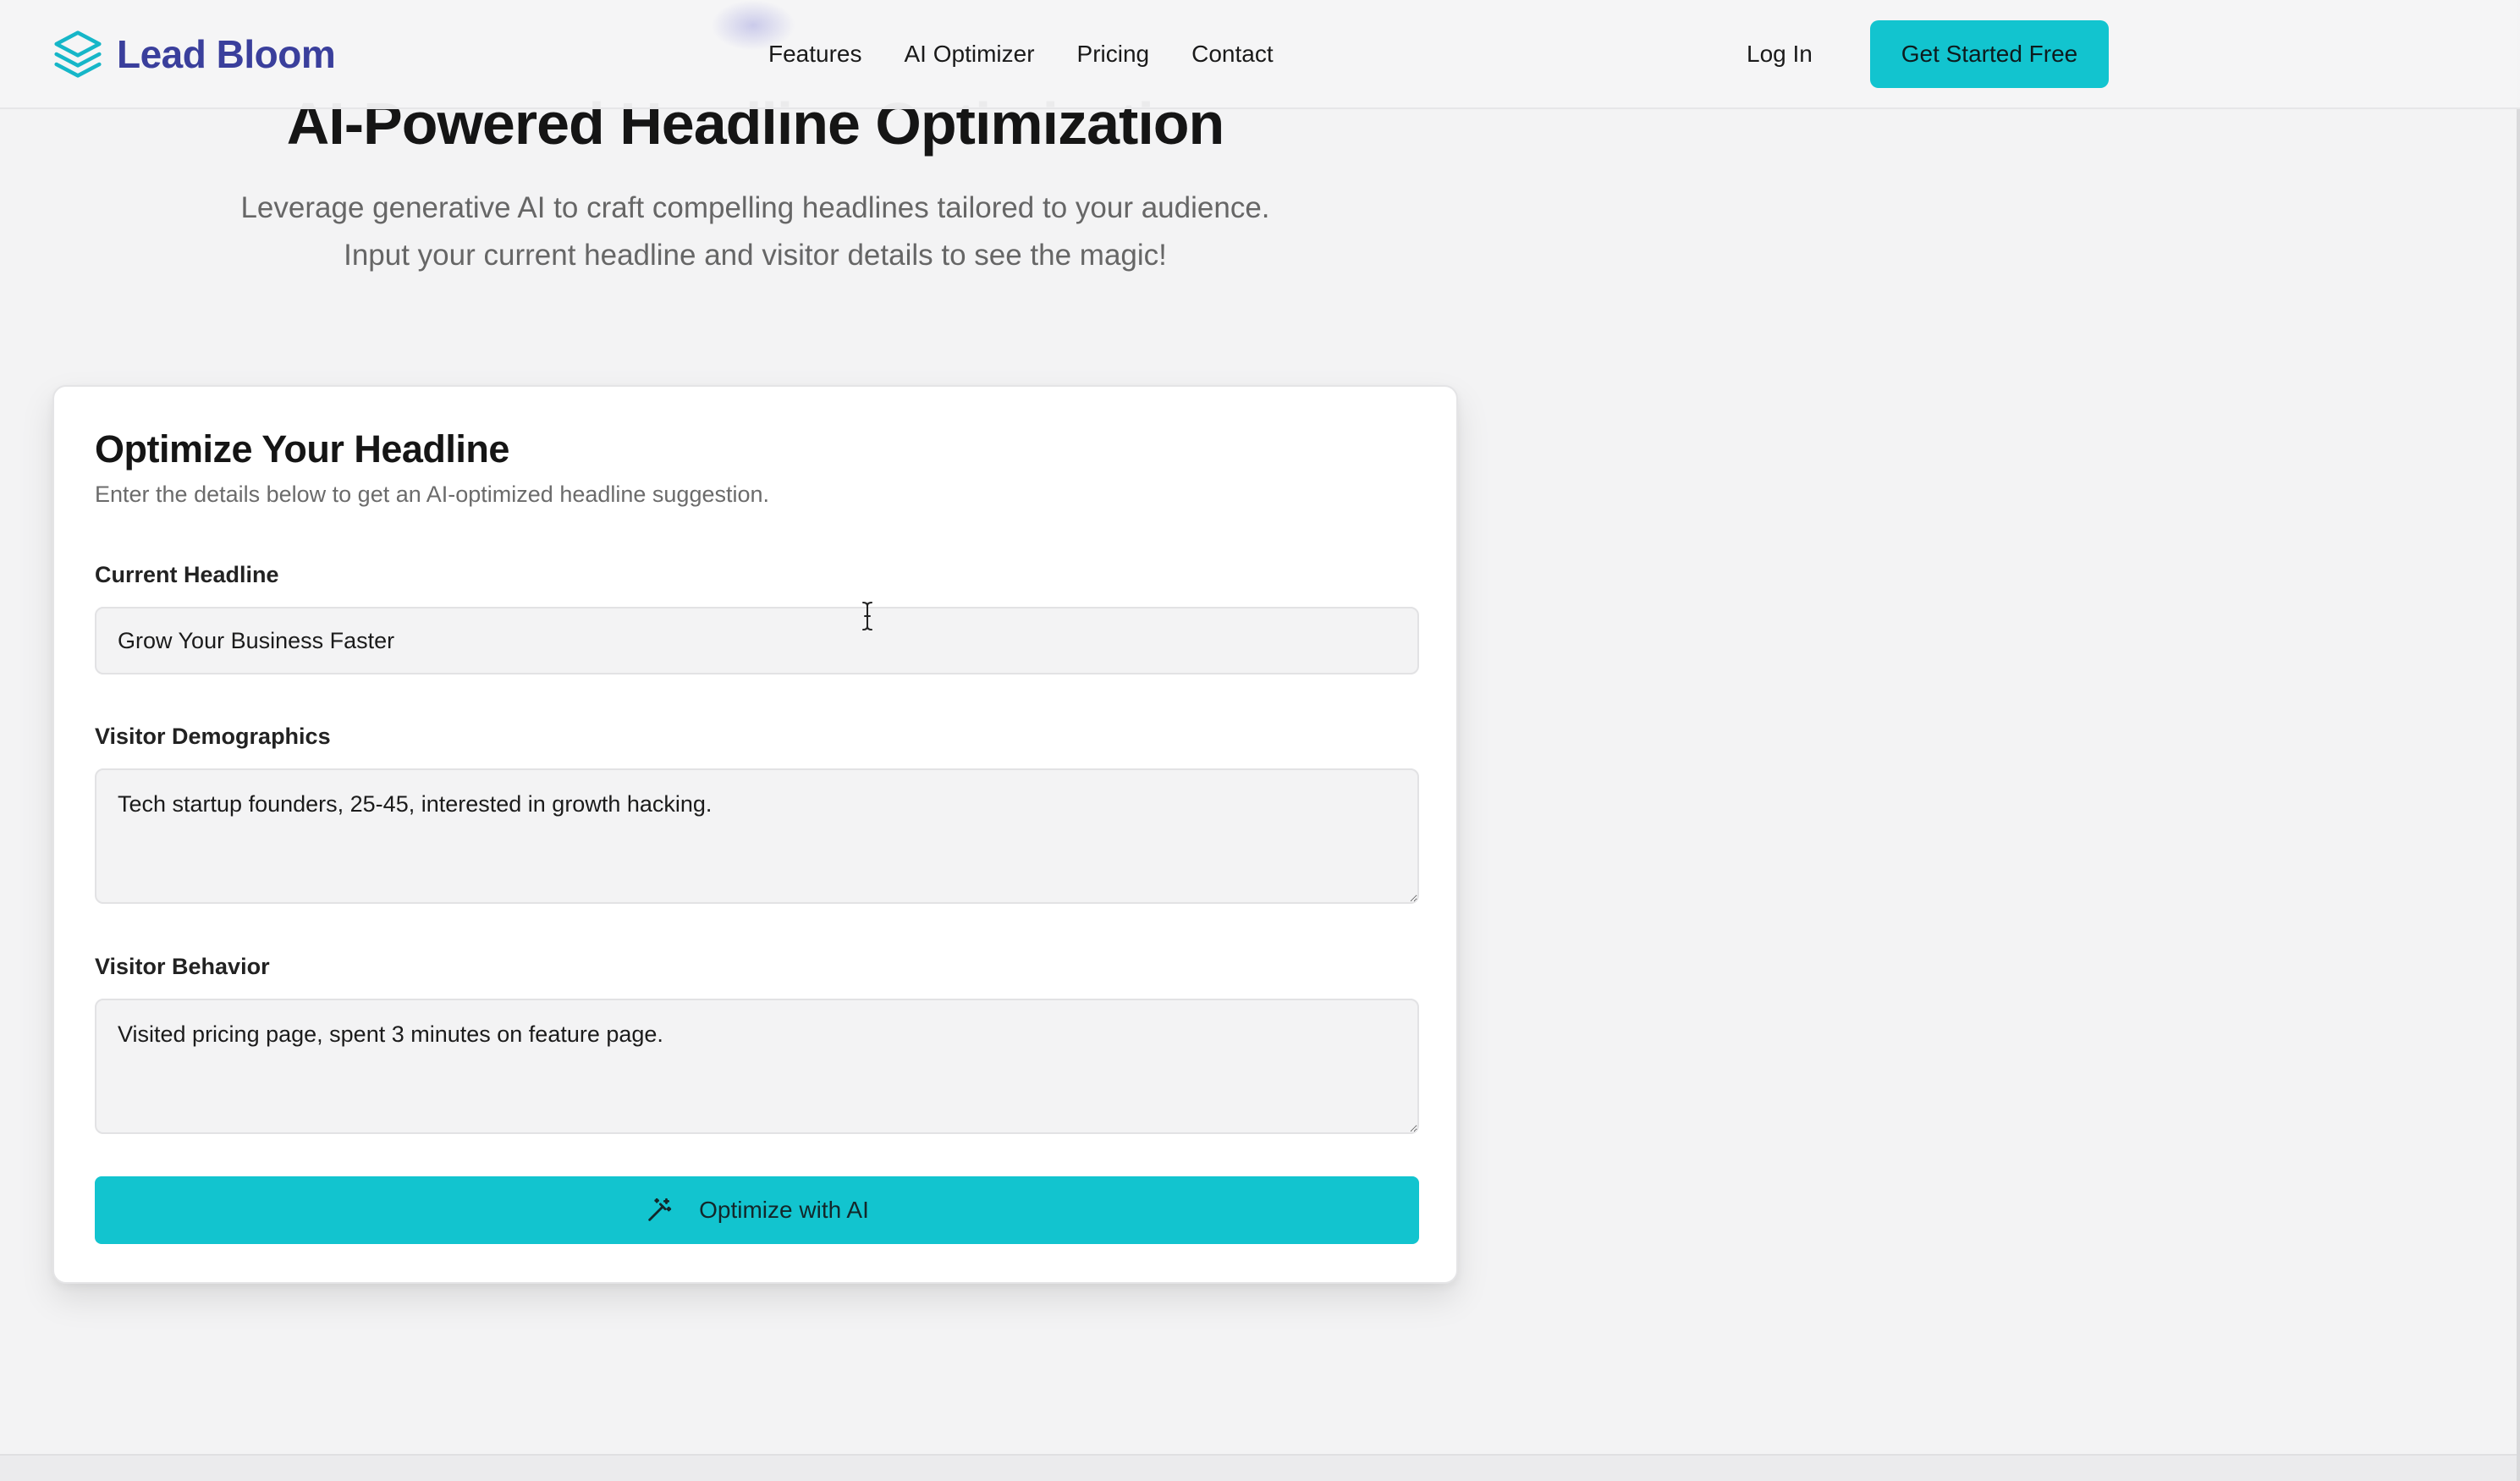  What do you see at coordinates (784, 1210) in the screenshot?
I see `optimize-button-label: Optimize with AI` at bounding box center [784, 1210].